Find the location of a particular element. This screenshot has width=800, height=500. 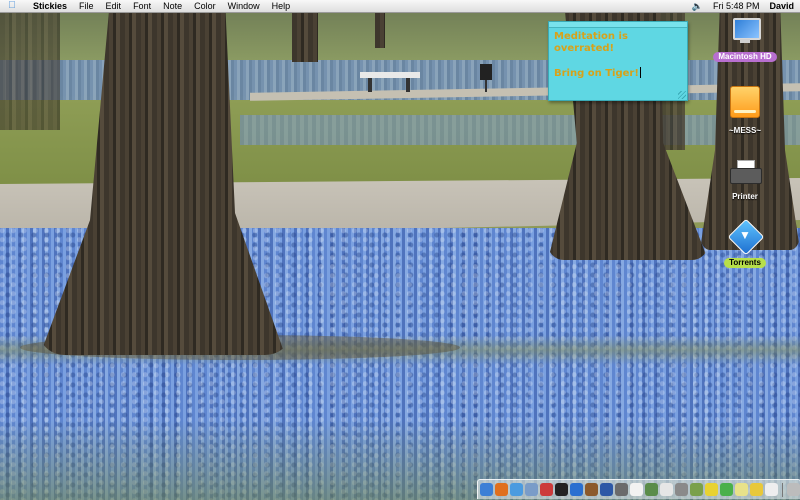

quicktime-icon is located at coordinates (636, 489).